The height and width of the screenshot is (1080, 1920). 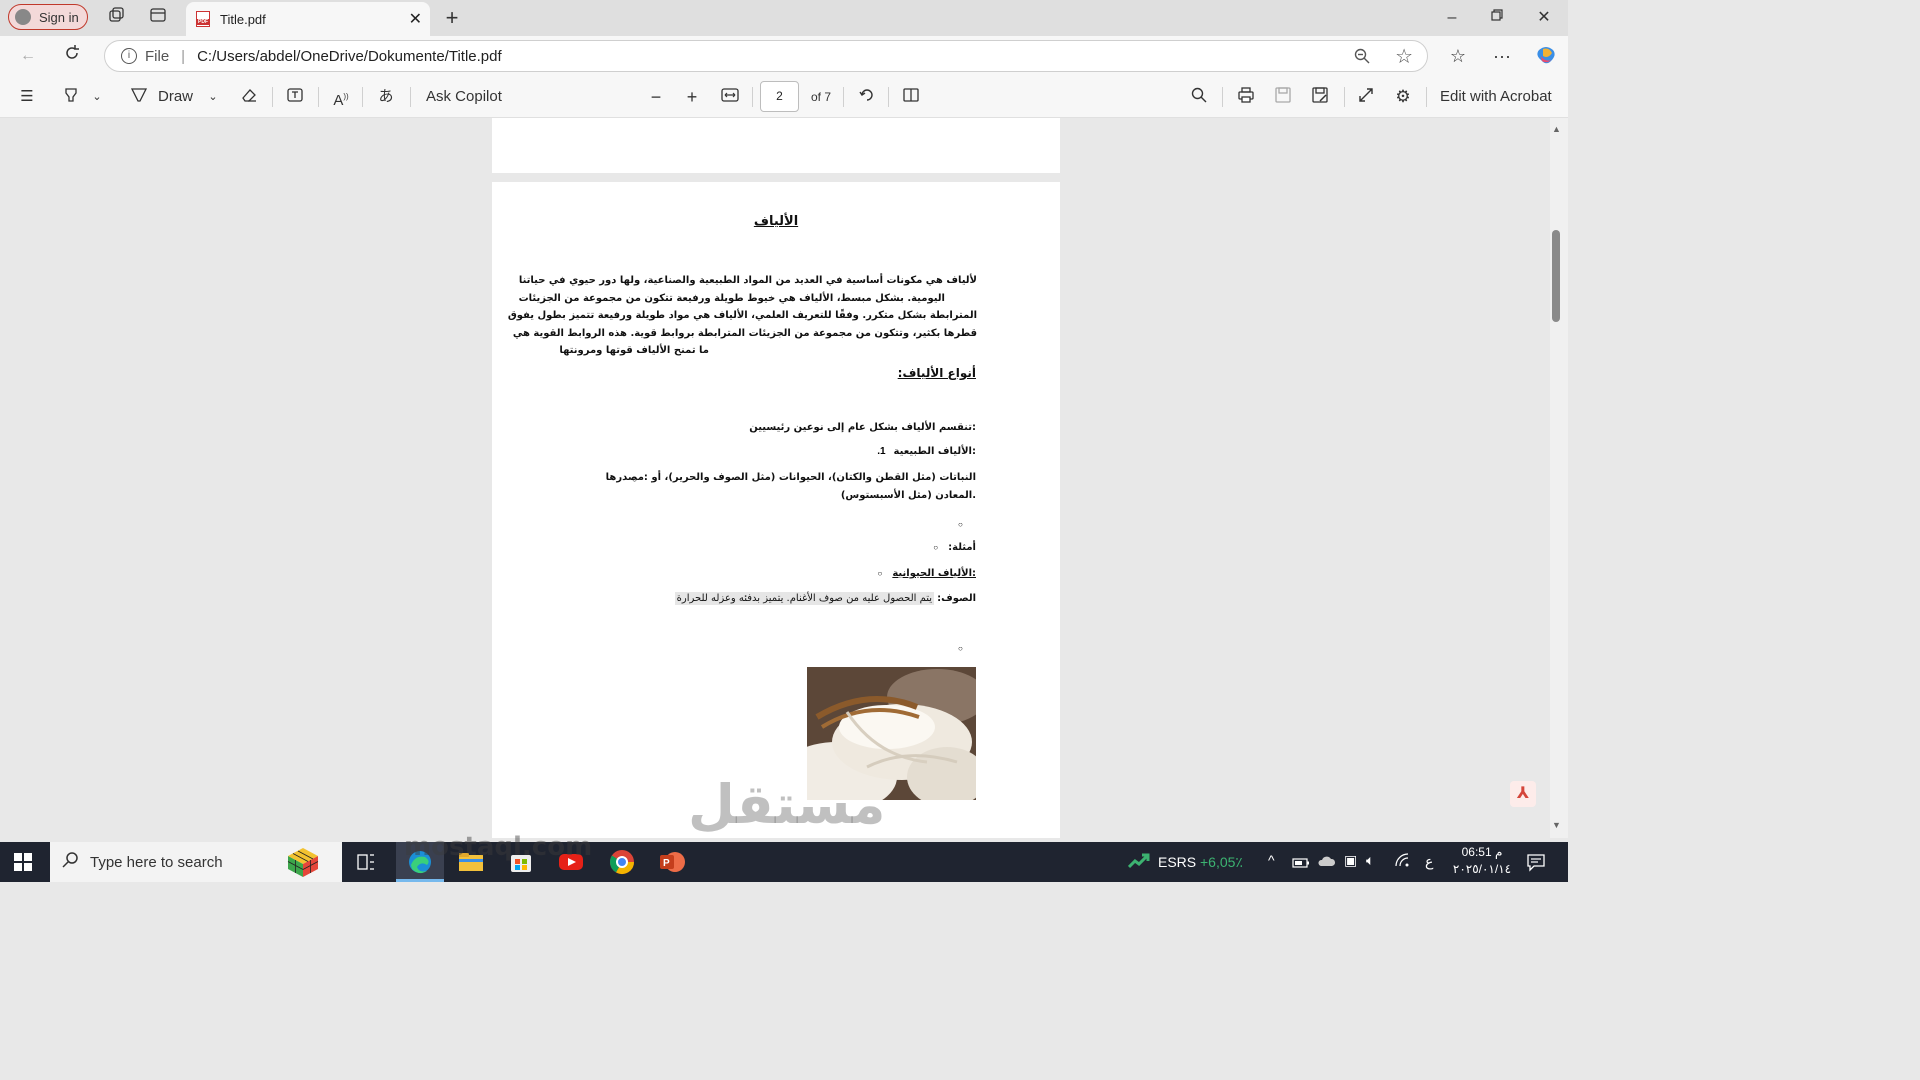 What do you see at coordinates (27, 97) in the screenshot?
I see `contents-list-icon: ☰` at bounding box center [27, 97].